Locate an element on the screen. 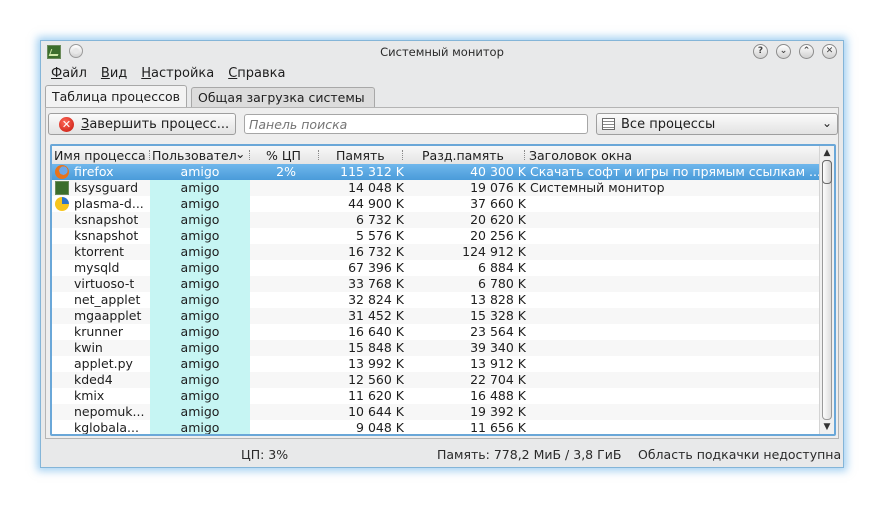  status-swap: Область подкачки недоступна is located at coordinates (740, 454).